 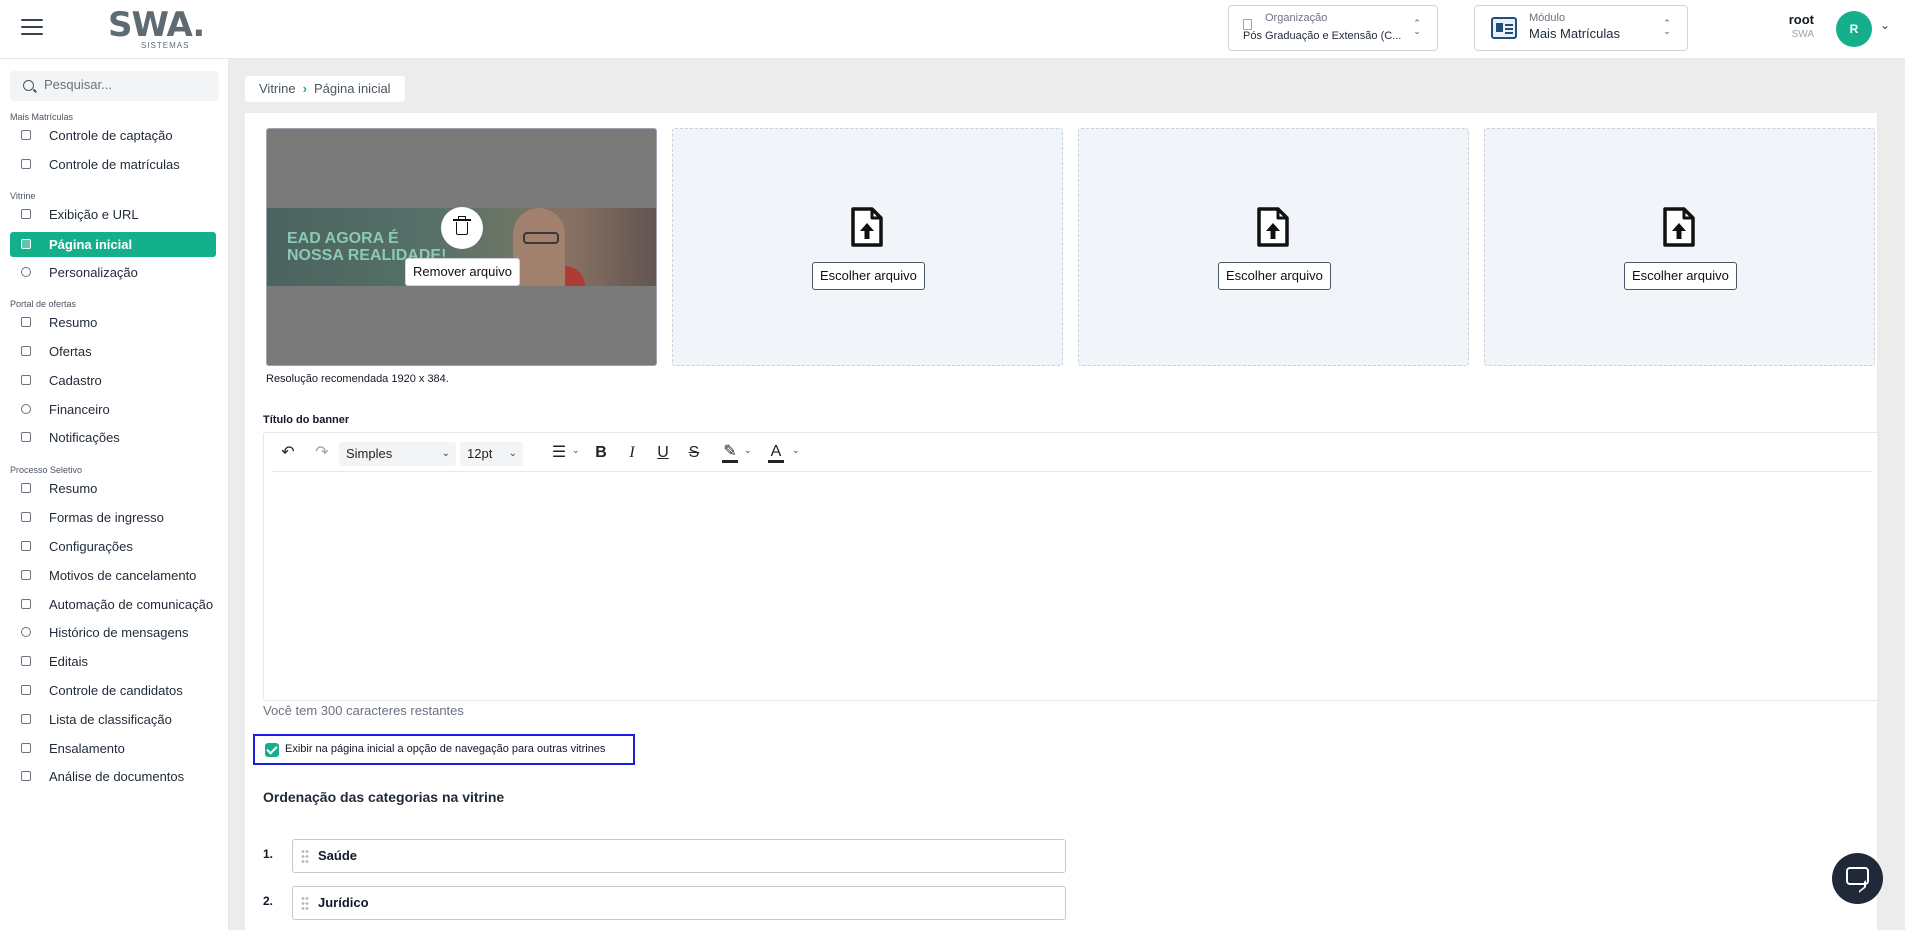 What do you see at coordinates (1679, 247) in the screenshot?
I see `banner-slot-4: Escolher arquivo` at bounding box center [1679, 247].